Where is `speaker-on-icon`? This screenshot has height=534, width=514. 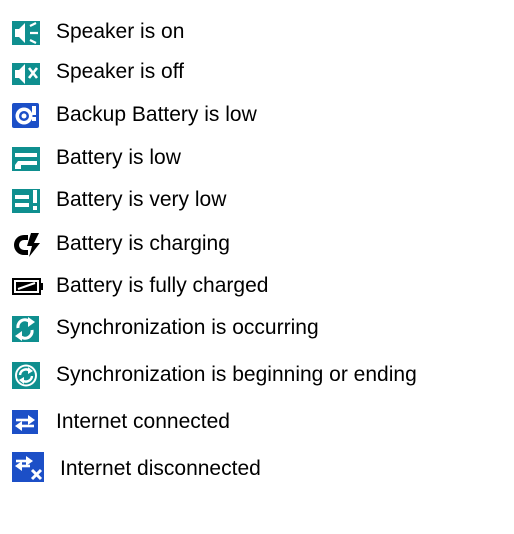 speaker-on-icon is located at coordinates (26, 33).